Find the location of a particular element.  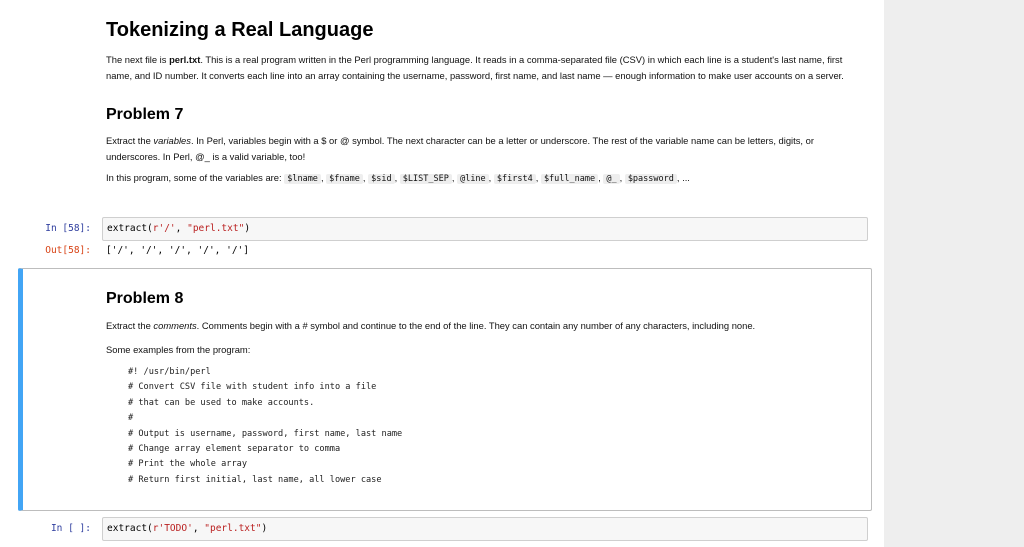

right-gutter is located at coordinates (954, 273).